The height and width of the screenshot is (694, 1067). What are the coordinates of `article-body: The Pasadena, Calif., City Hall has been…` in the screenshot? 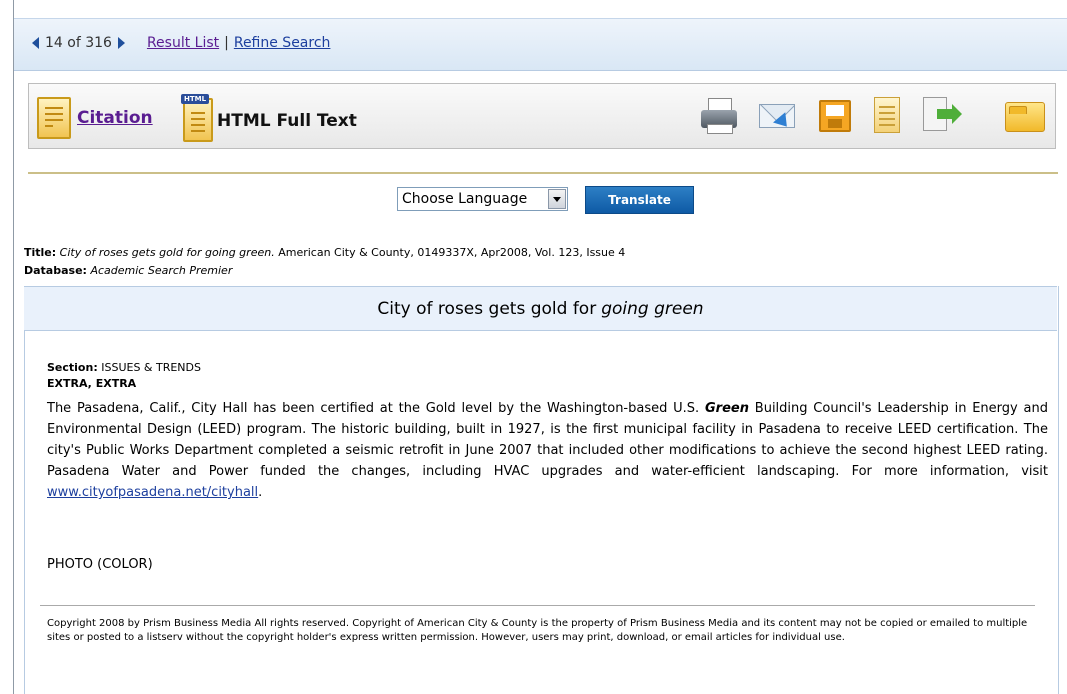 It's located at (547, 450).